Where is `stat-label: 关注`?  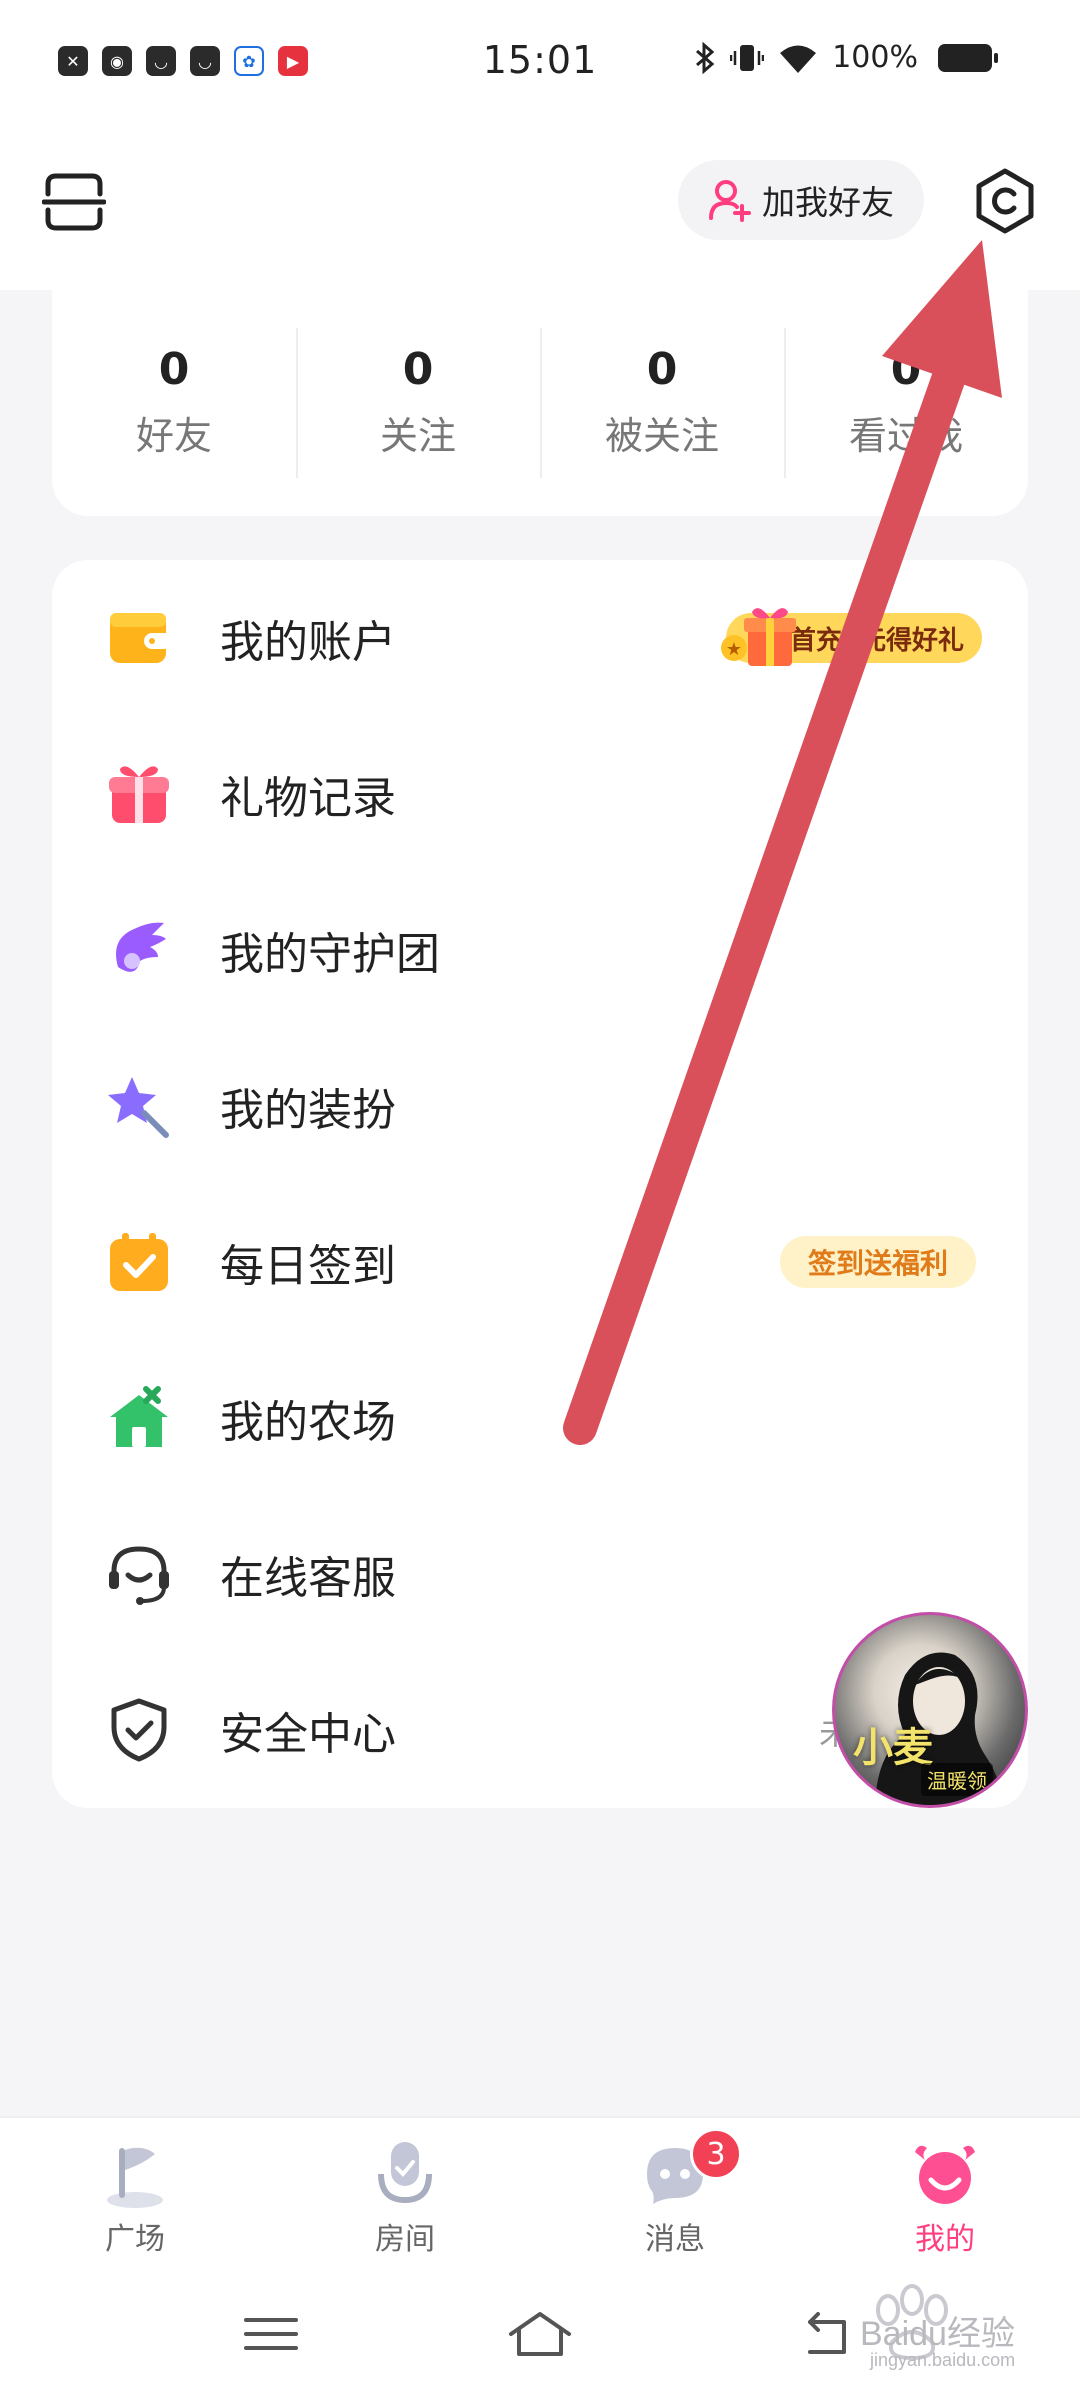
stat-label: 关注 is located at coordinates (417, 436).